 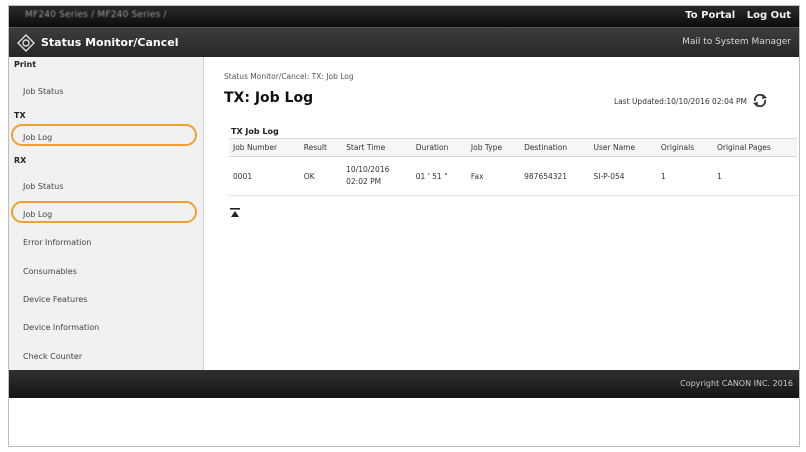 I want to click on sidebar-item-rx-job-status: Job Status, so click(x=43, y=186).